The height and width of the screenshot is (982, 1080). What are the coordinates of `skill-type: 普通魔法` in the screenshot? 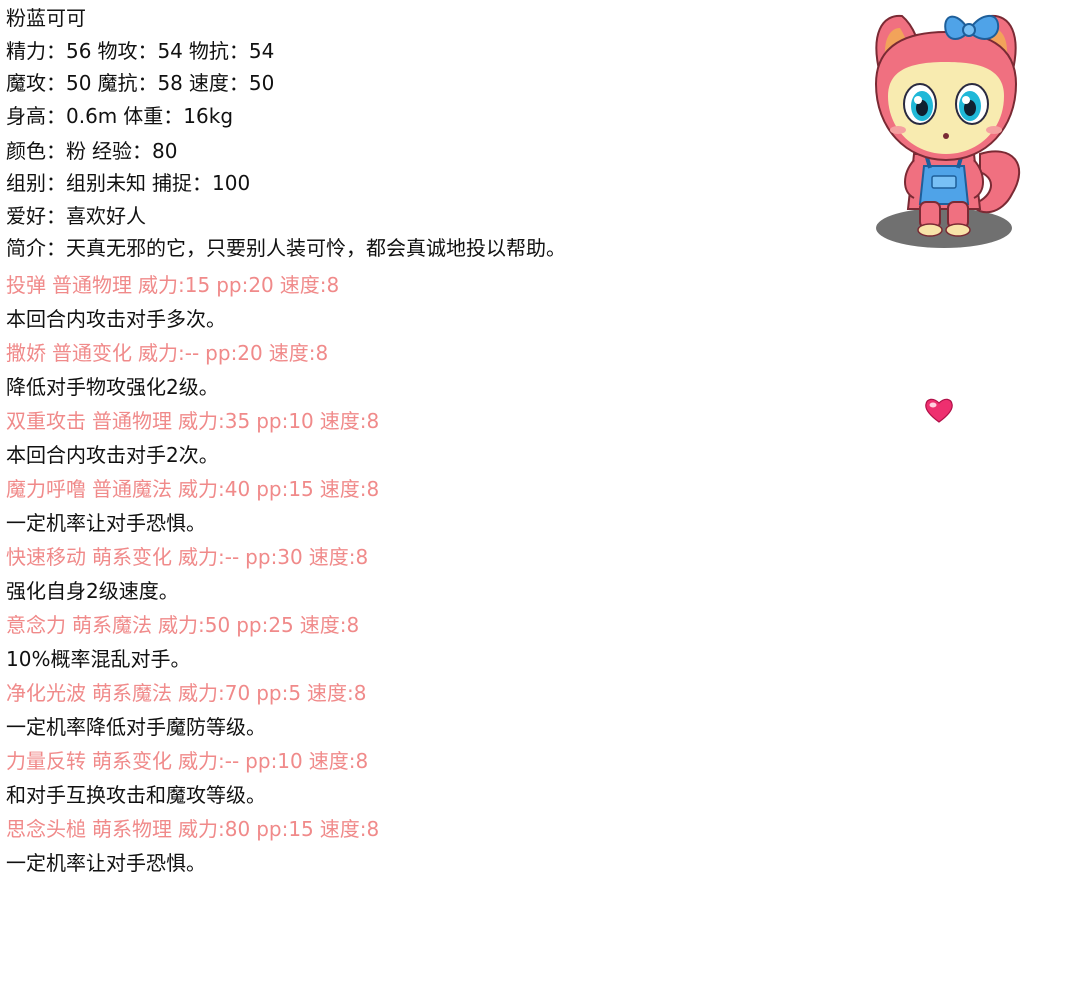 It's located at (132, 489).